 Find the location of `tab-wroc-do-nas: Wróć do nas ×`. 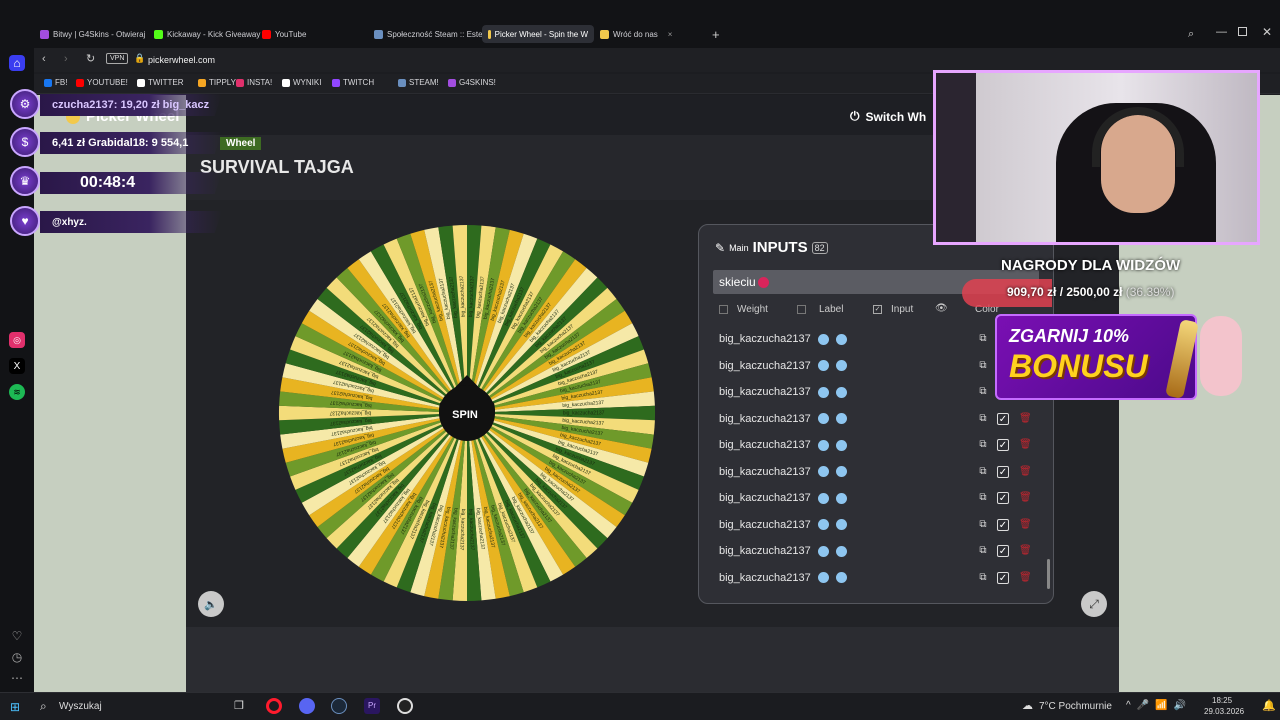

tab-wroc-do-nas: Wróć do nas × is located at coordinates (636, 34).